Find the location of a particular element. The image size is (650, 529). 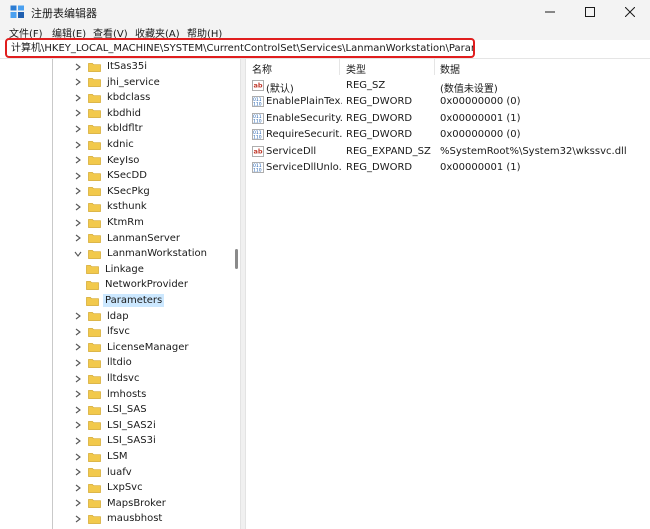

tree-scrollbar-thumb is located at coordinates (236, 259).